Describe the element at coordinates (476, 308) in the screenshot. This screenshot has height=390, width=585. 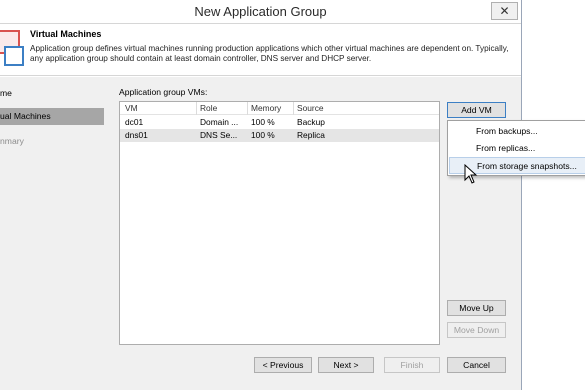
I see `move-up-button: Move Up` at that location.